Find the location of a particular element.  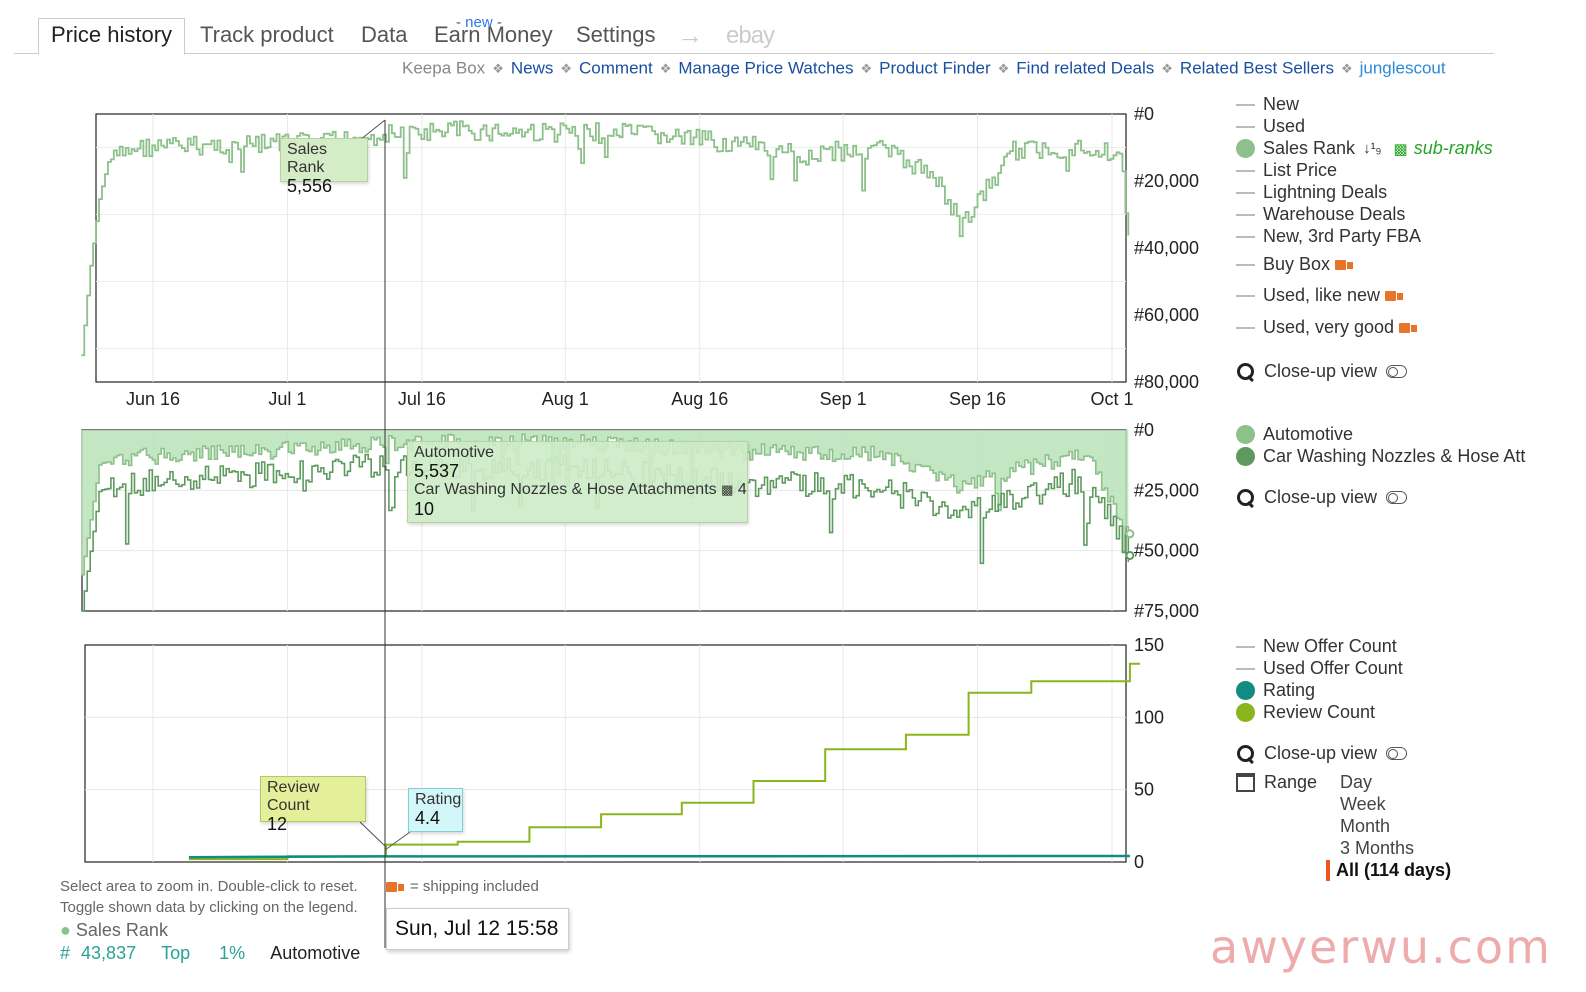

tooltip-review-count: Review Count 12 is located at coordinates (313, 804).